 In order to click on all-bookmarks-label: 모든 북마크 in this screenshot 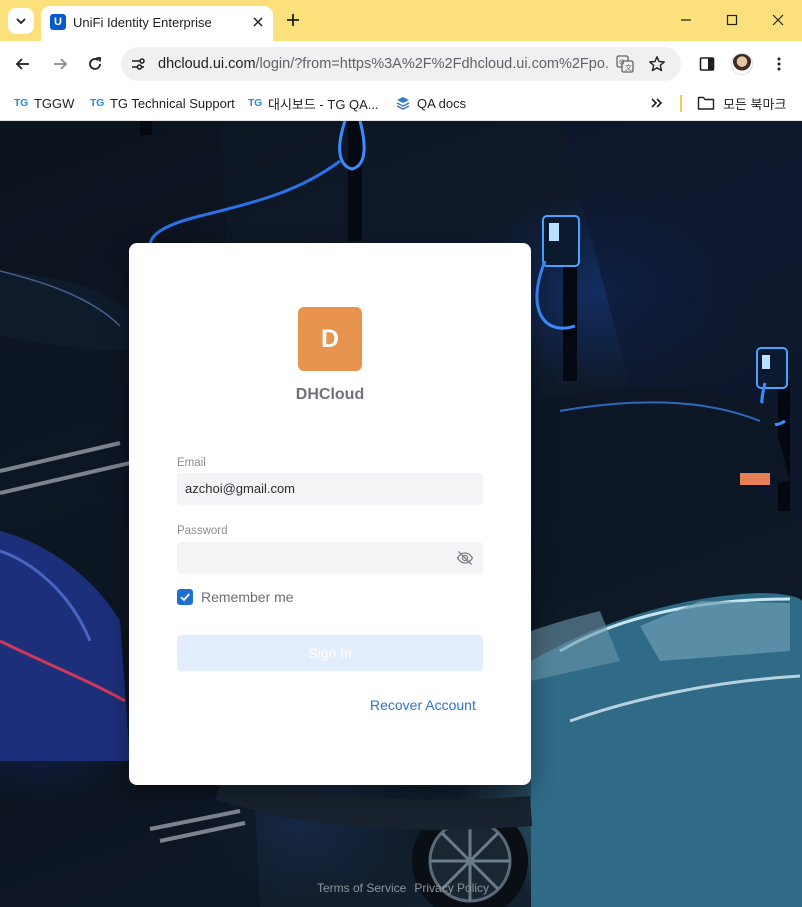, I will do `click(755, 104)`.